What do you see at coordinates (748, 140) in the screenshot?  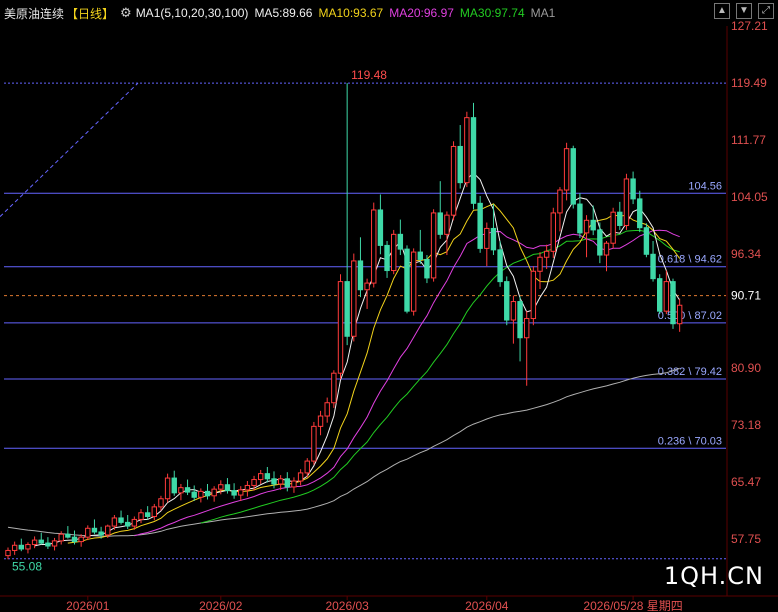 I see `y-tick-label: 111.77` at bounding box center [748, 140].